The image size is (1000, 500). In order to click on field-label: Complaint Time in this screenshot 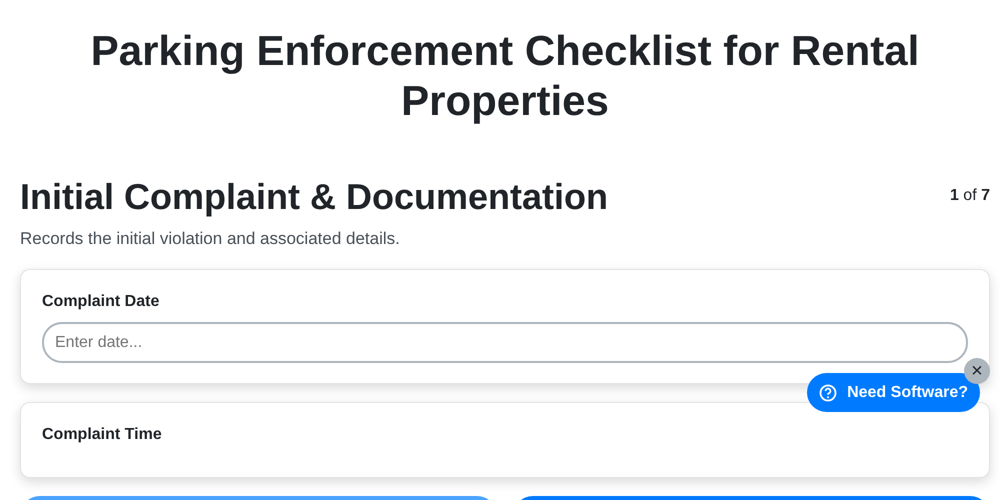, I will do `click(102, 435)`.